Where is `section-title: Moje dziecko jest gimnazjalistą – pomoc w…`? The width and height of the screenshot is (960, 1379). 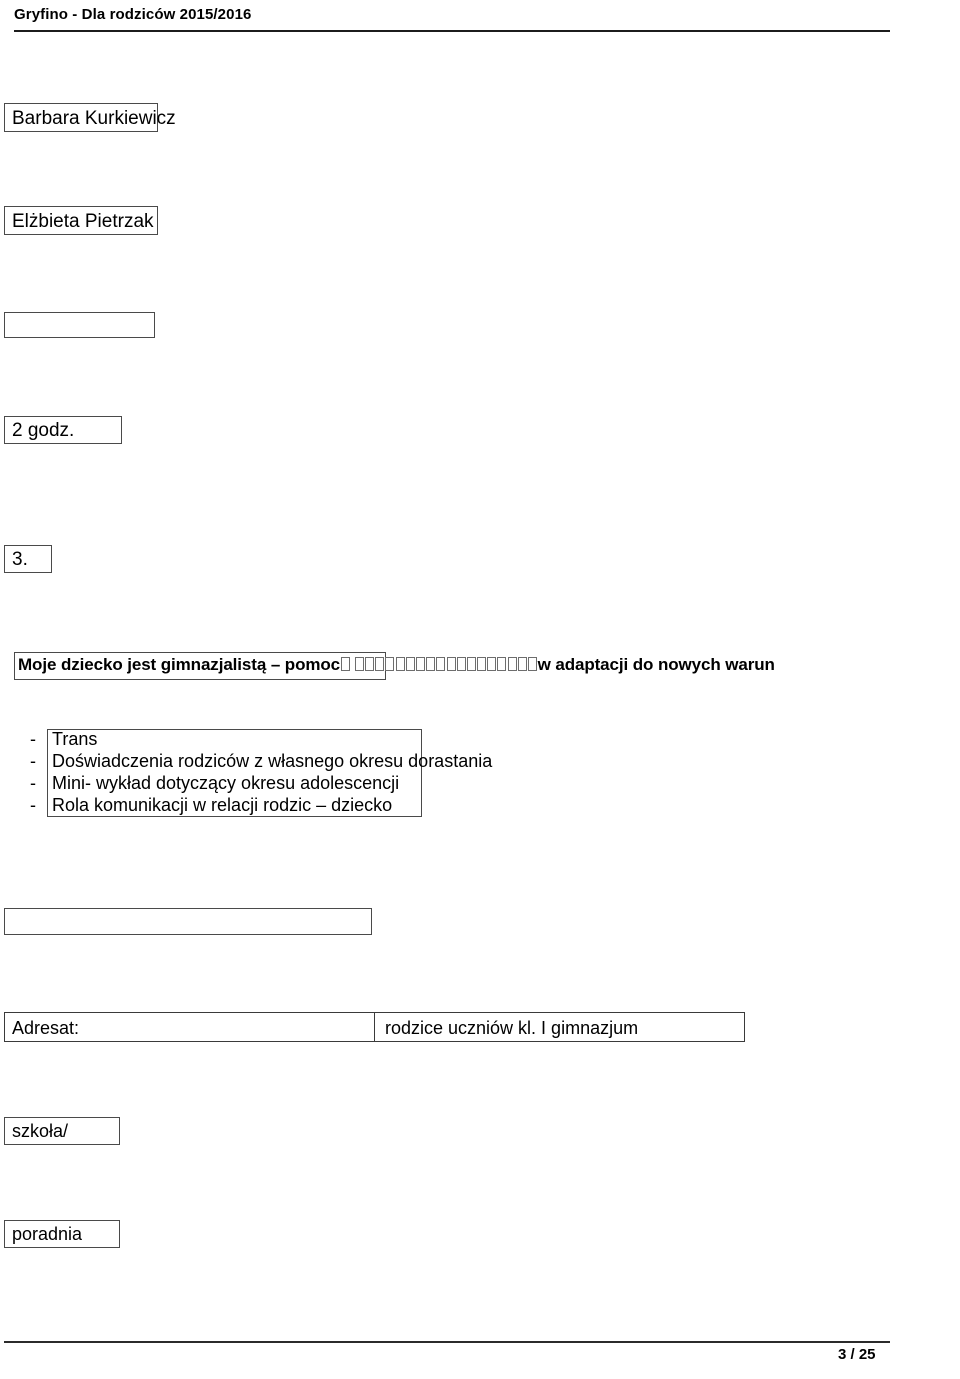 section-title: Moje dziecko jest gimnazjalistą – pomoc w… is located at coordinates (396, 665).